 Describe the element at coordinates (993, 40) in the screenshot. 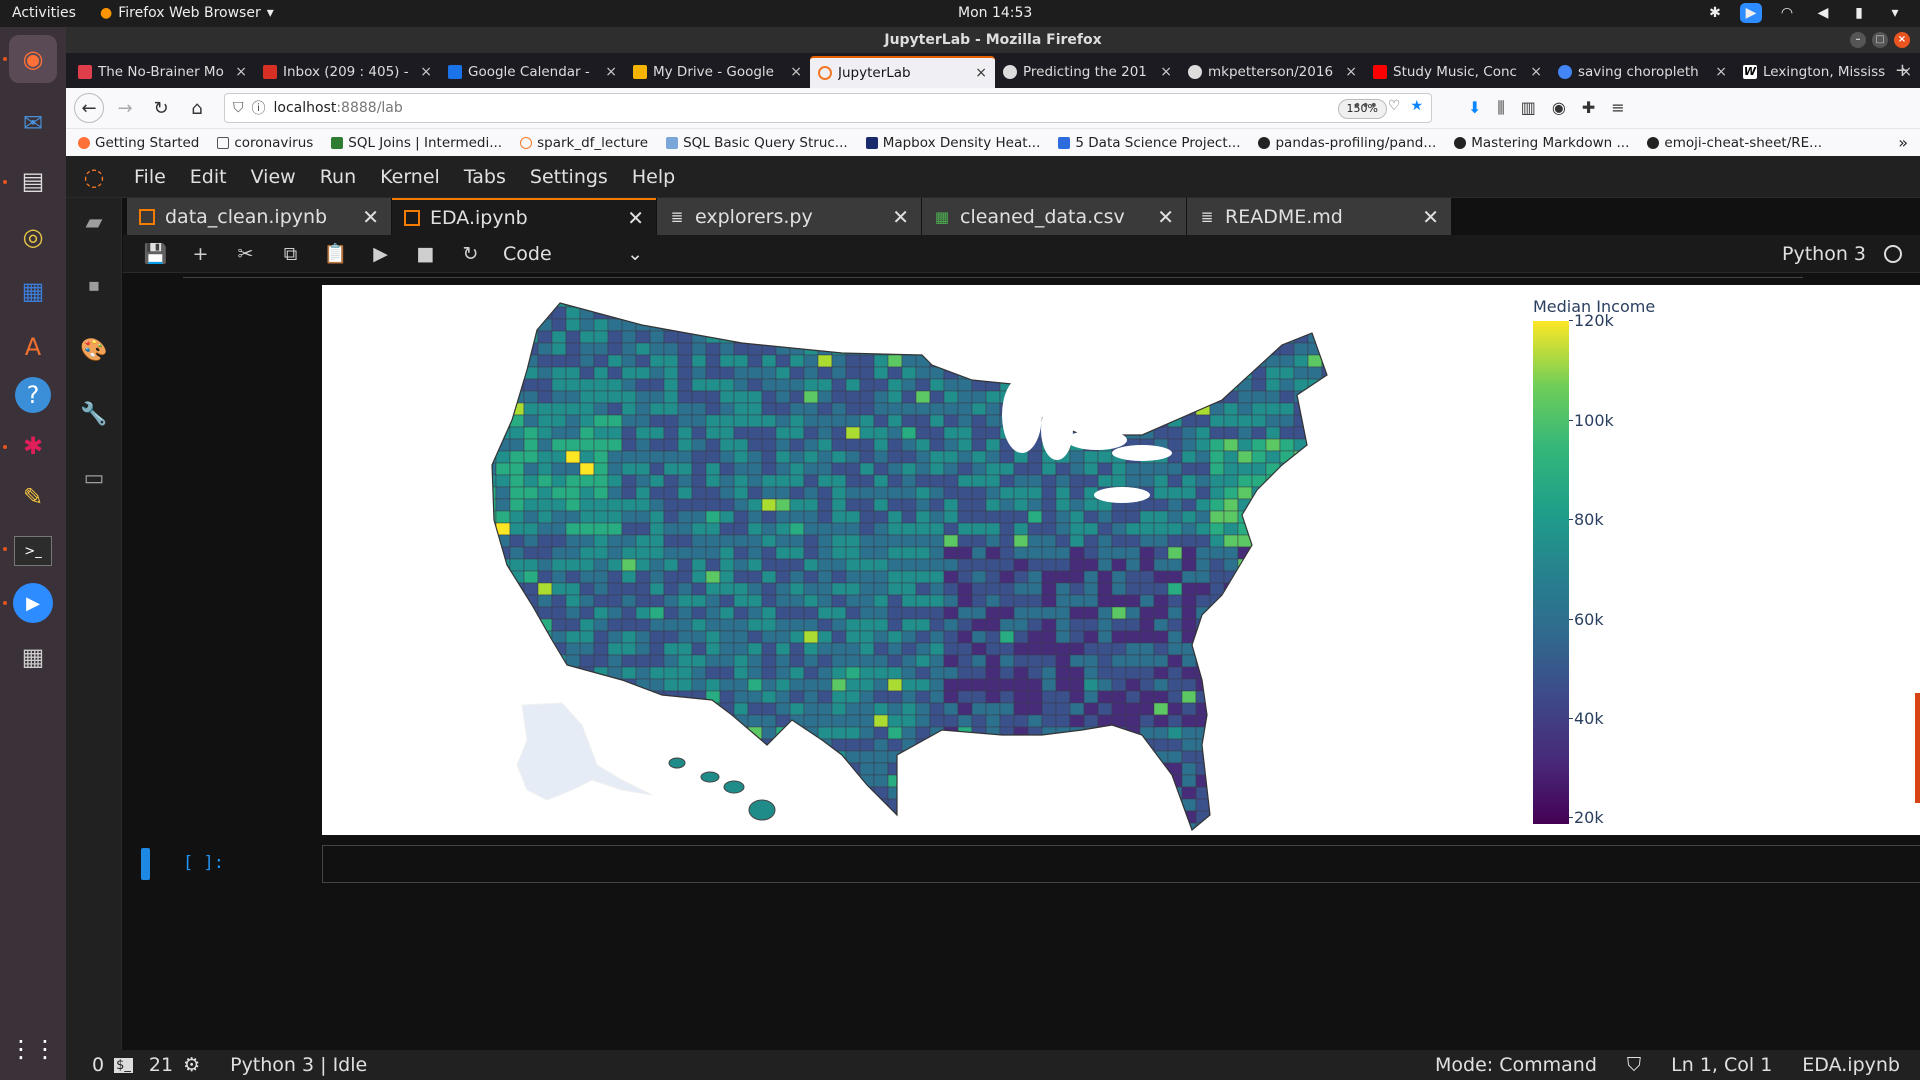

I see `window-titlebar: JupyterLab - Mozilla Firefox – □ ×` at that location.